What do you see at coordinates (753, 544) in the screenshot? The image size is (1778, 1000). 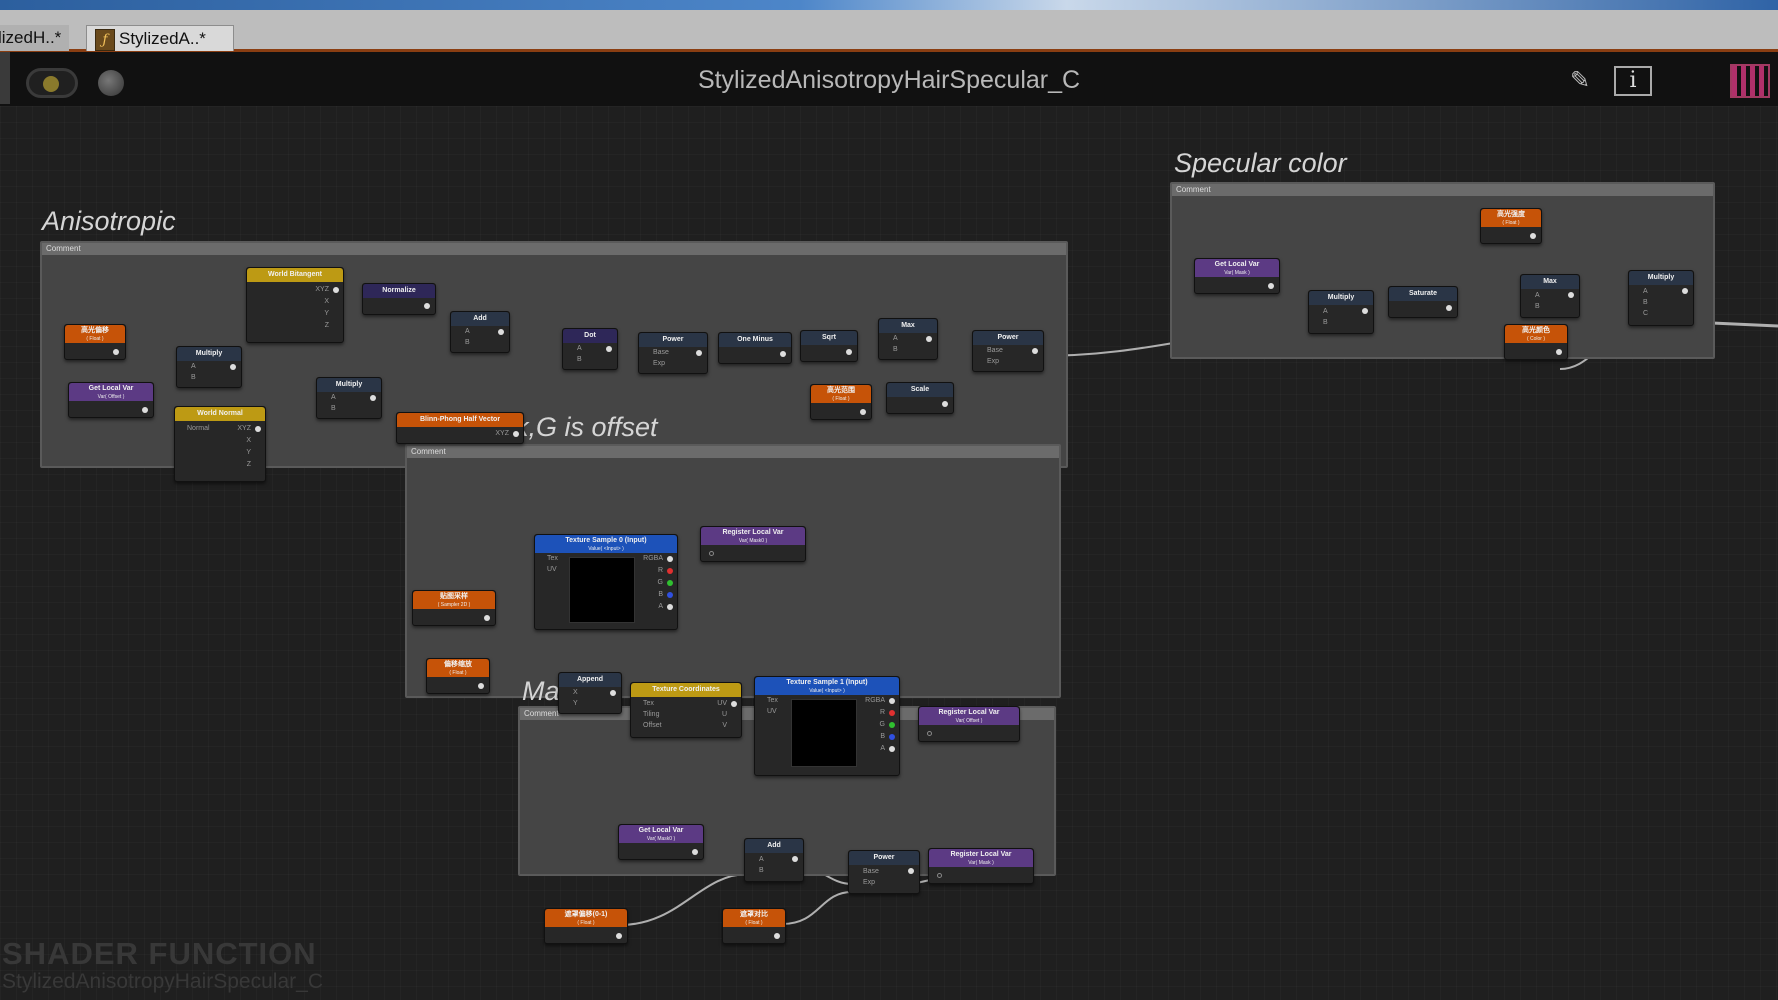 I see `node-register-local-var-mask0: Register Local Var Var( Mask0 )` at bounding box center [753, 544].